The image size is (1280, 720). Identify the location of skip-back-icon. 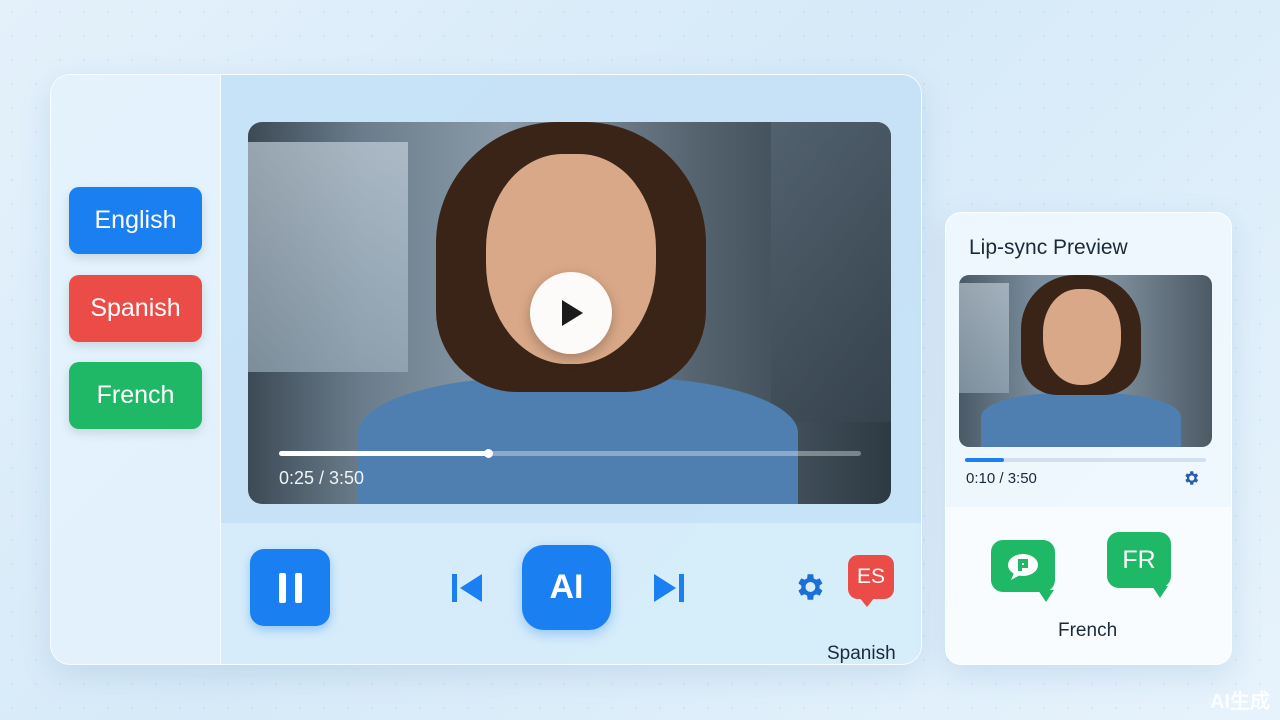
(467, 588).